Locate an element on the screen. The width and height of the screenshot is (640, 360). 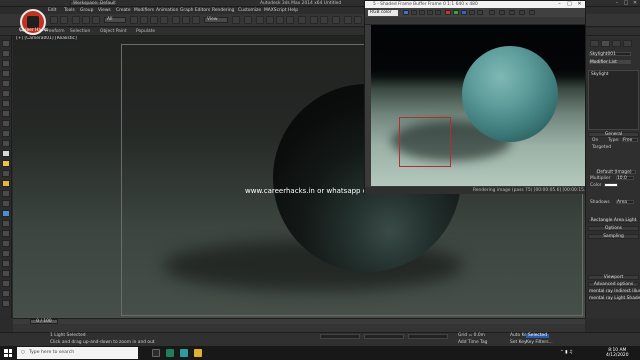
search-box: ○ Type here to search is located at coordinates (77, 353).